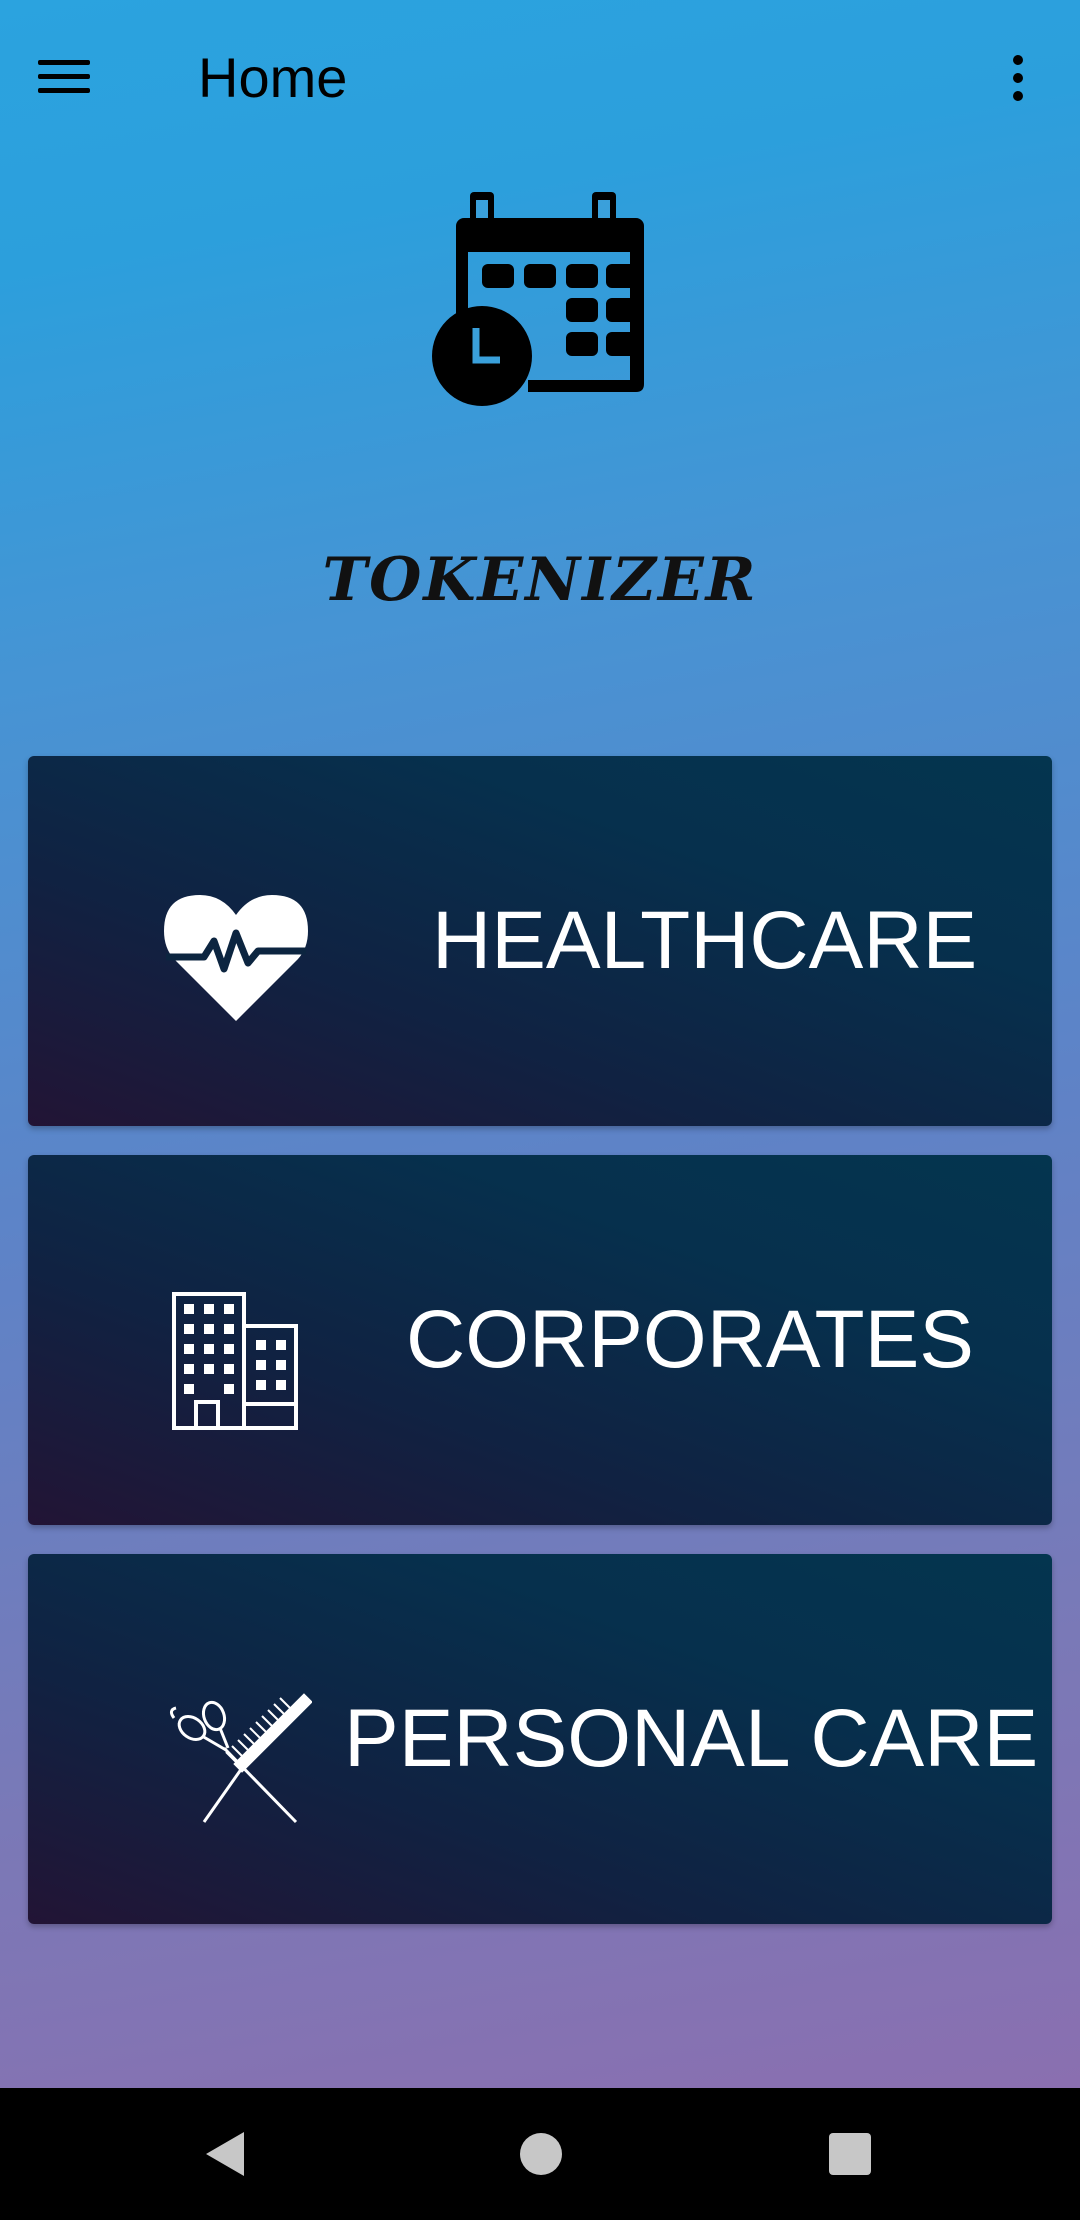 This screenshot has height=2220, width=1080. What do you see at coordinates (226, 2154) in the screenshot?
I see `back-triangle-icon` at bounding box center [226, 2154].